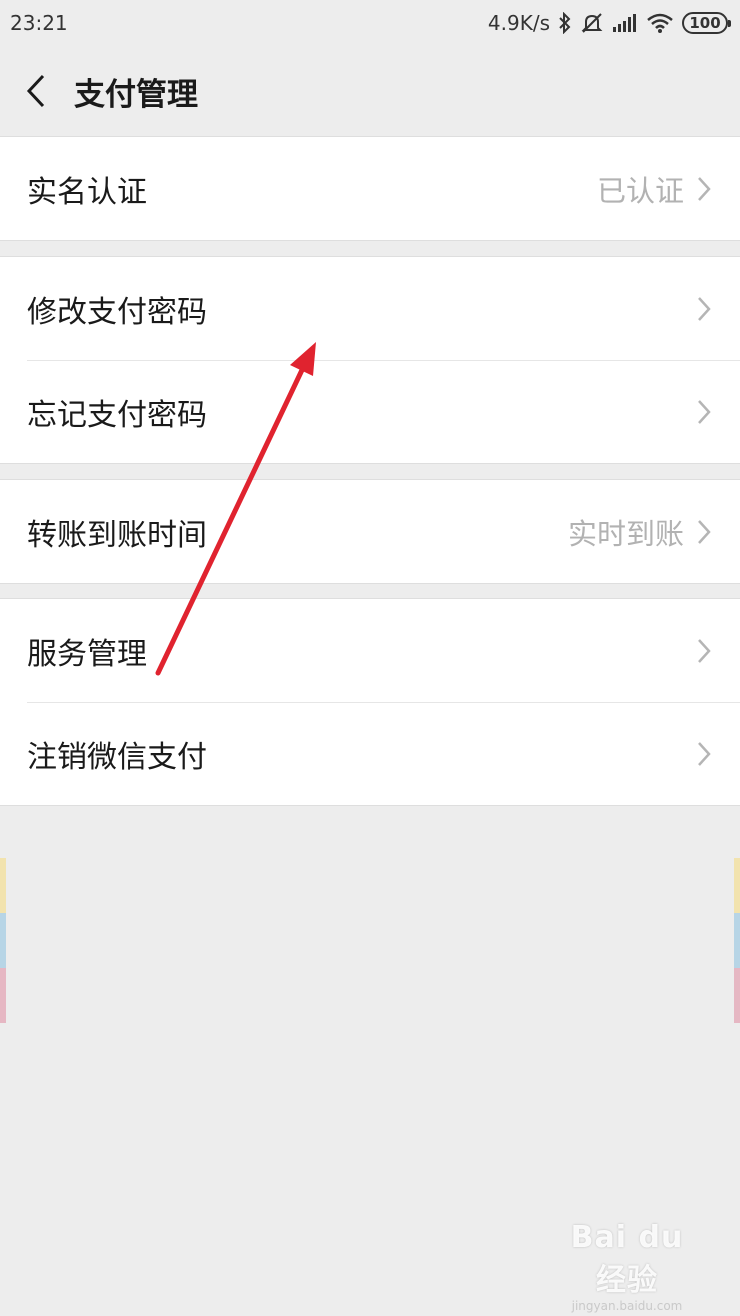 Image resolution: width=740 pixels, height=1316 pixels. I want to click on row-real-name-verification: 实名认证 已认证, so click(370, 188).